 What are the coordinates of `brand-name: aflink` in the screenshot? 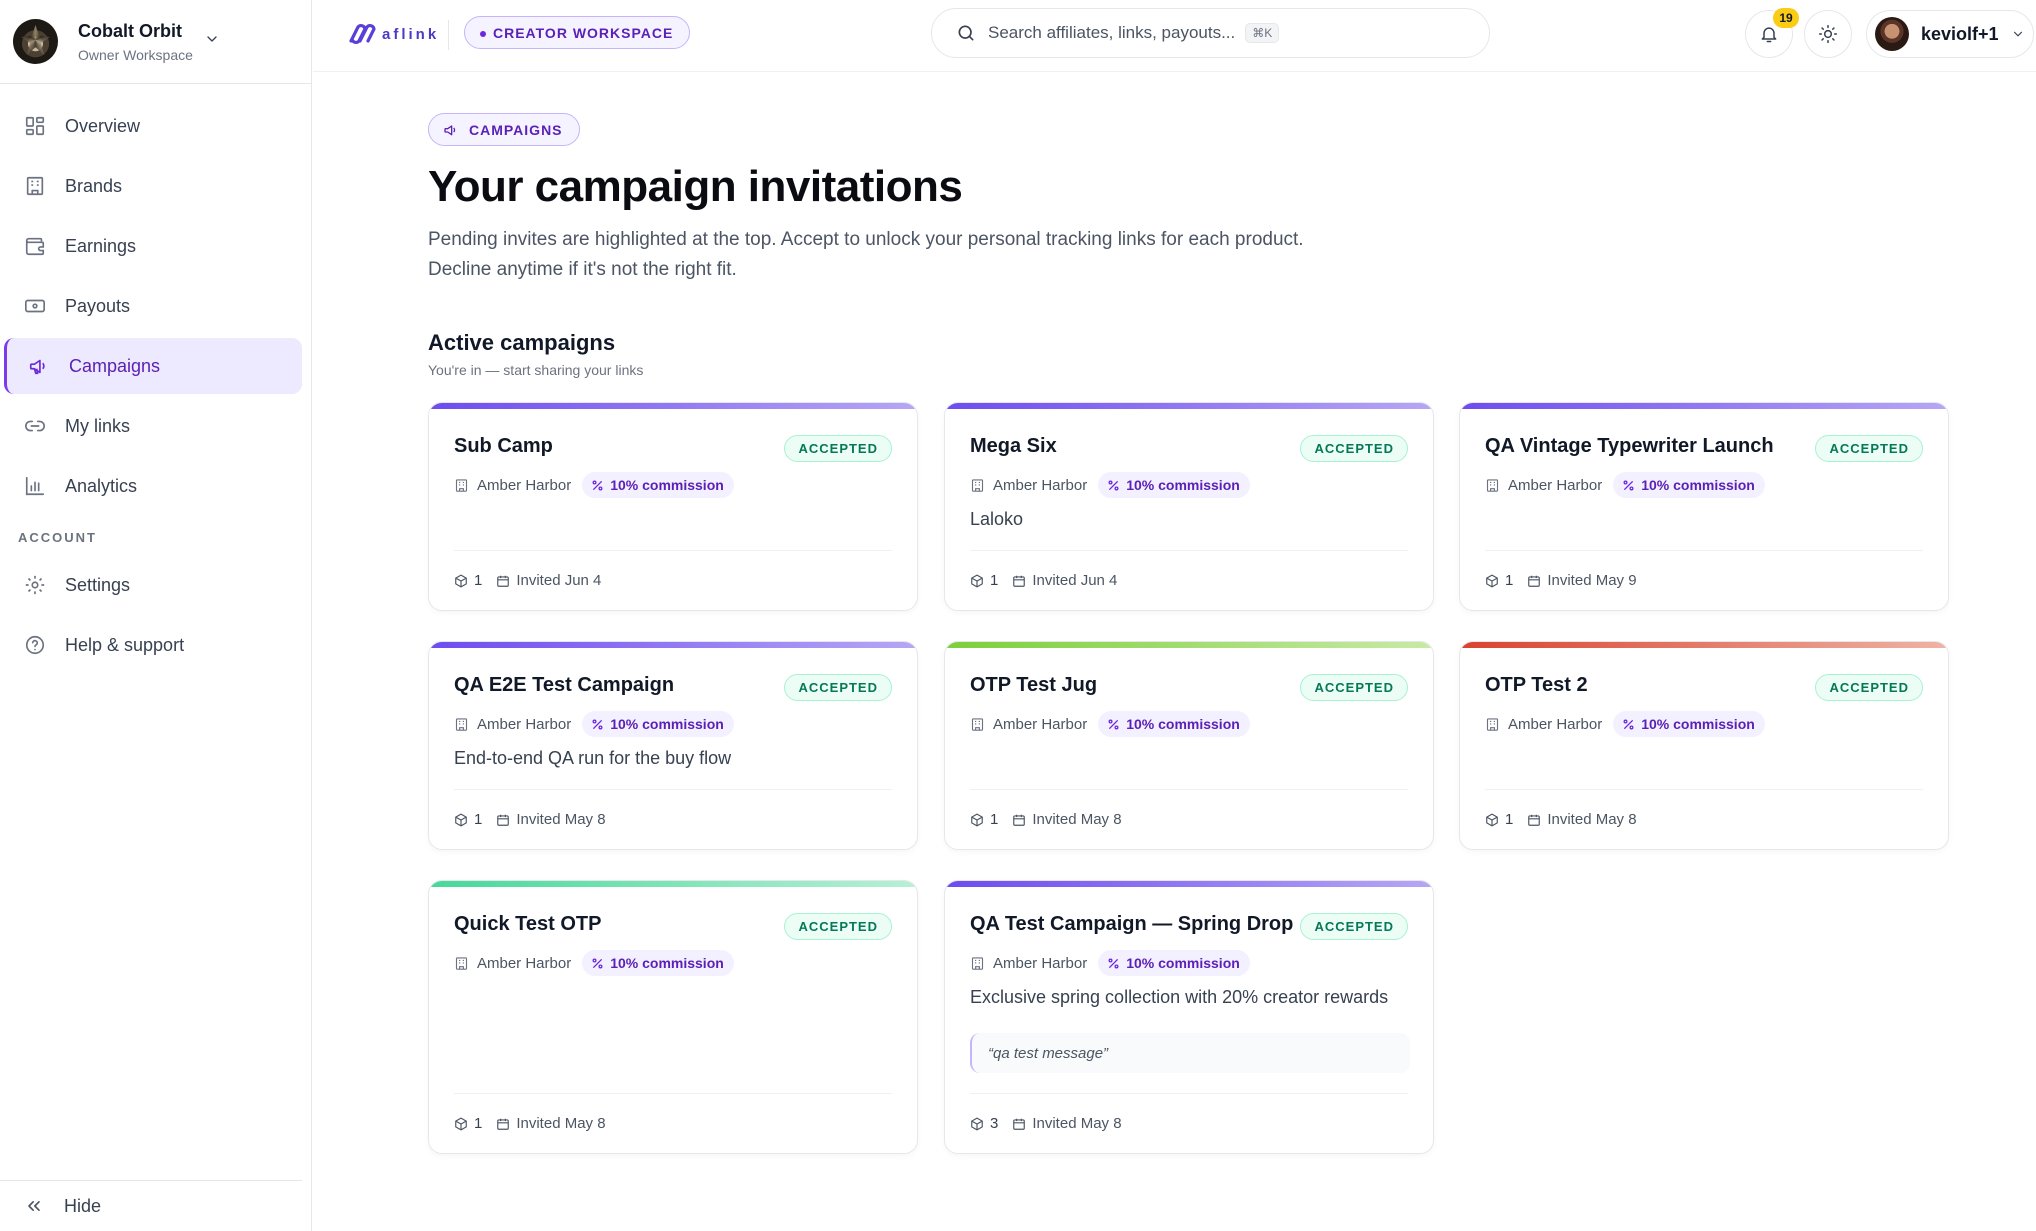 It's located at (411, 34).